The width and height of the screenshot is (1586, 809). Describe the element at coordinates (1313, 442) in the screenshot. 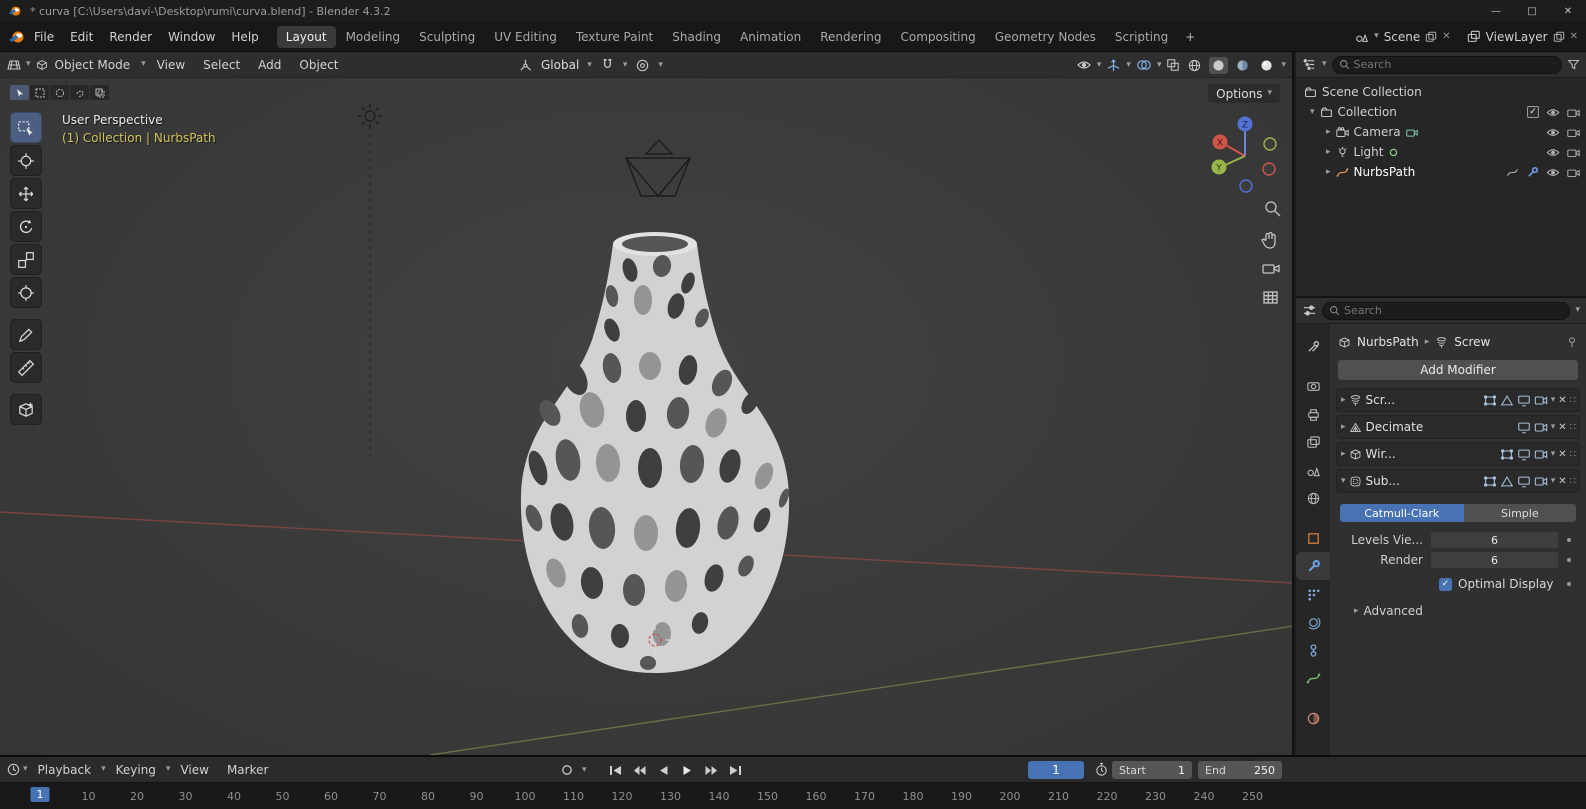

I see `tab-view-layer` at that location.